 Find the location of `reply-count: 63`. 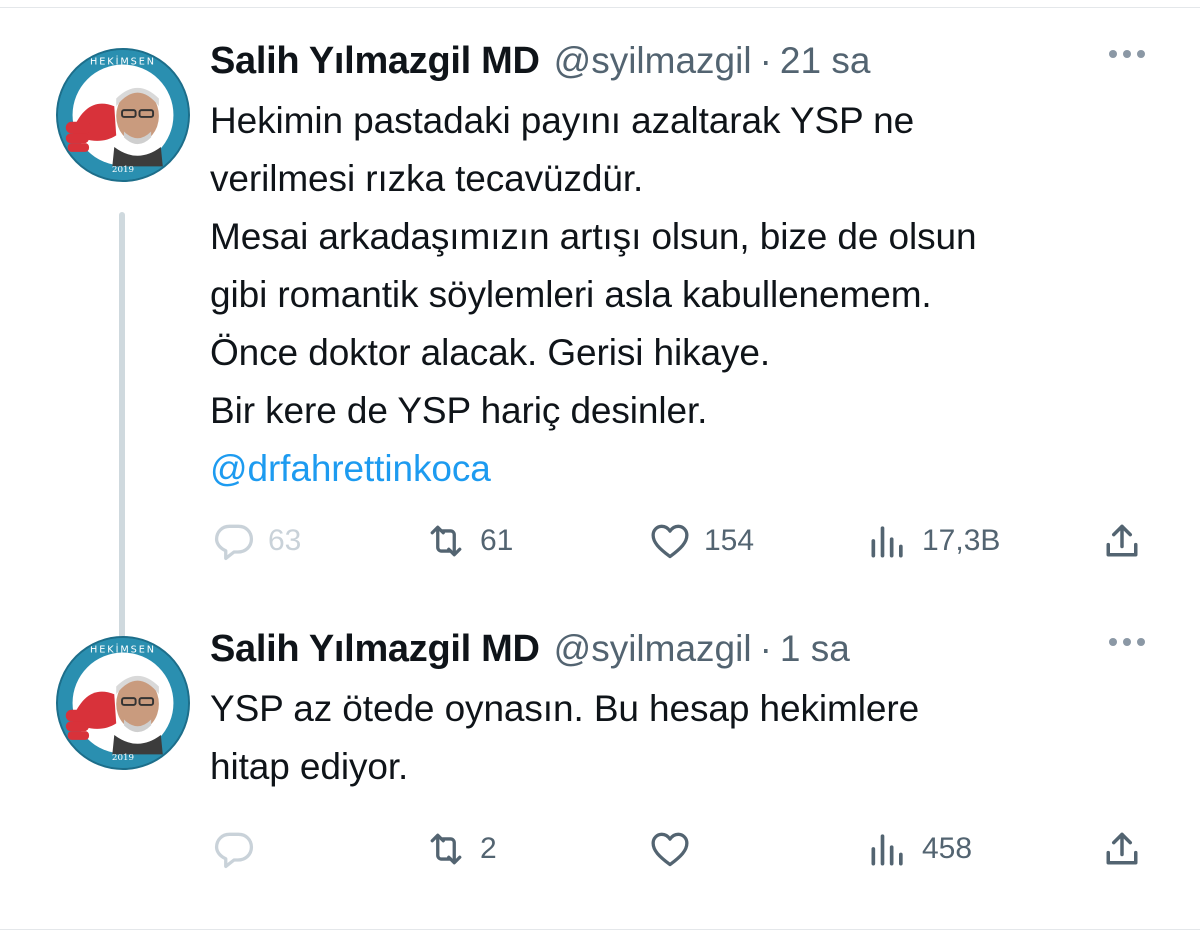

reply-count: 63 is located at coordinates (285, 540).